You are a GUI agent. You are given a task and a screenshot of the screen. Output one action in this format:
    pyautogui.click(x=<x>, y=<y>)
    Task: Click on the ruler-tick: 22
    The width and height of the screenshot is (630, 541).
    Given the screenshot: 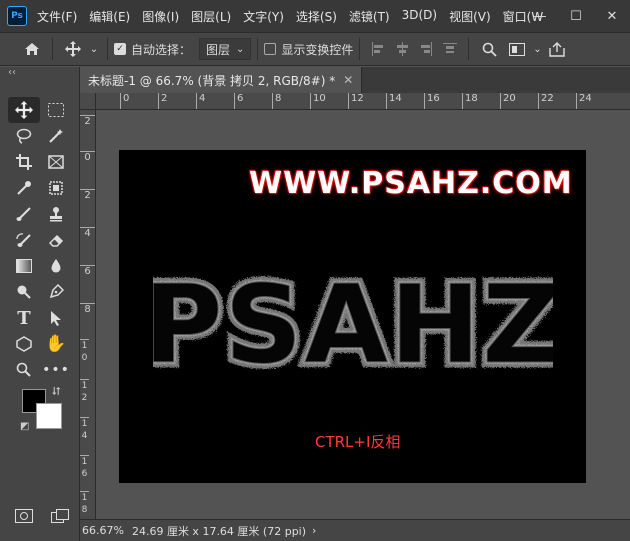 What is the action you would take?
    pyautogui.click(x=546, y=101)
    